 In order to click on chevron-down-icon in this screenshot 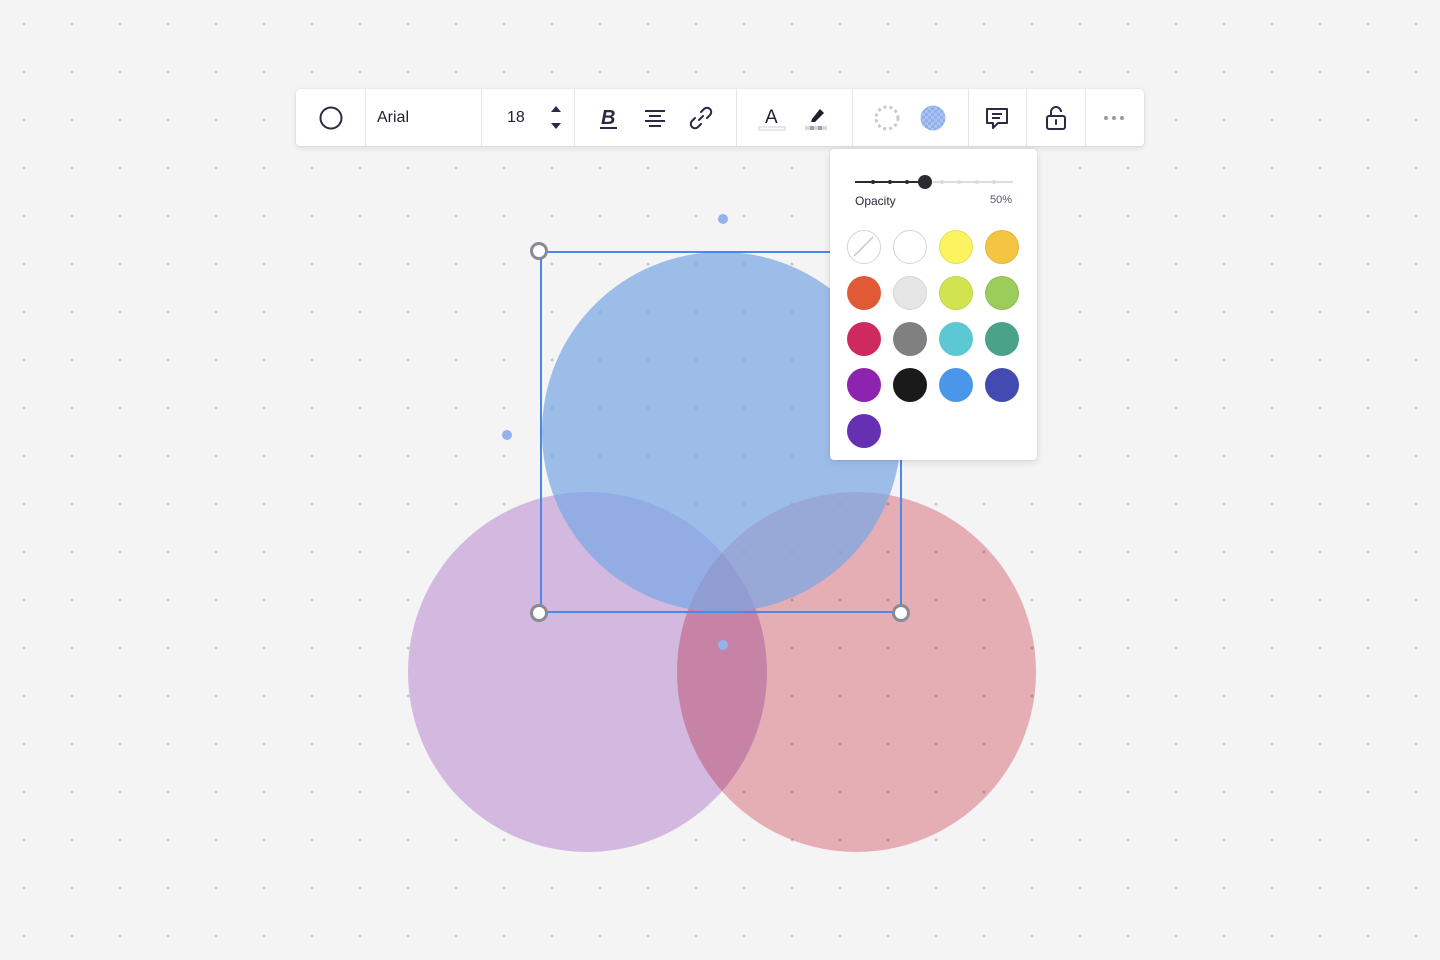, I will do `click(556, 126)`.